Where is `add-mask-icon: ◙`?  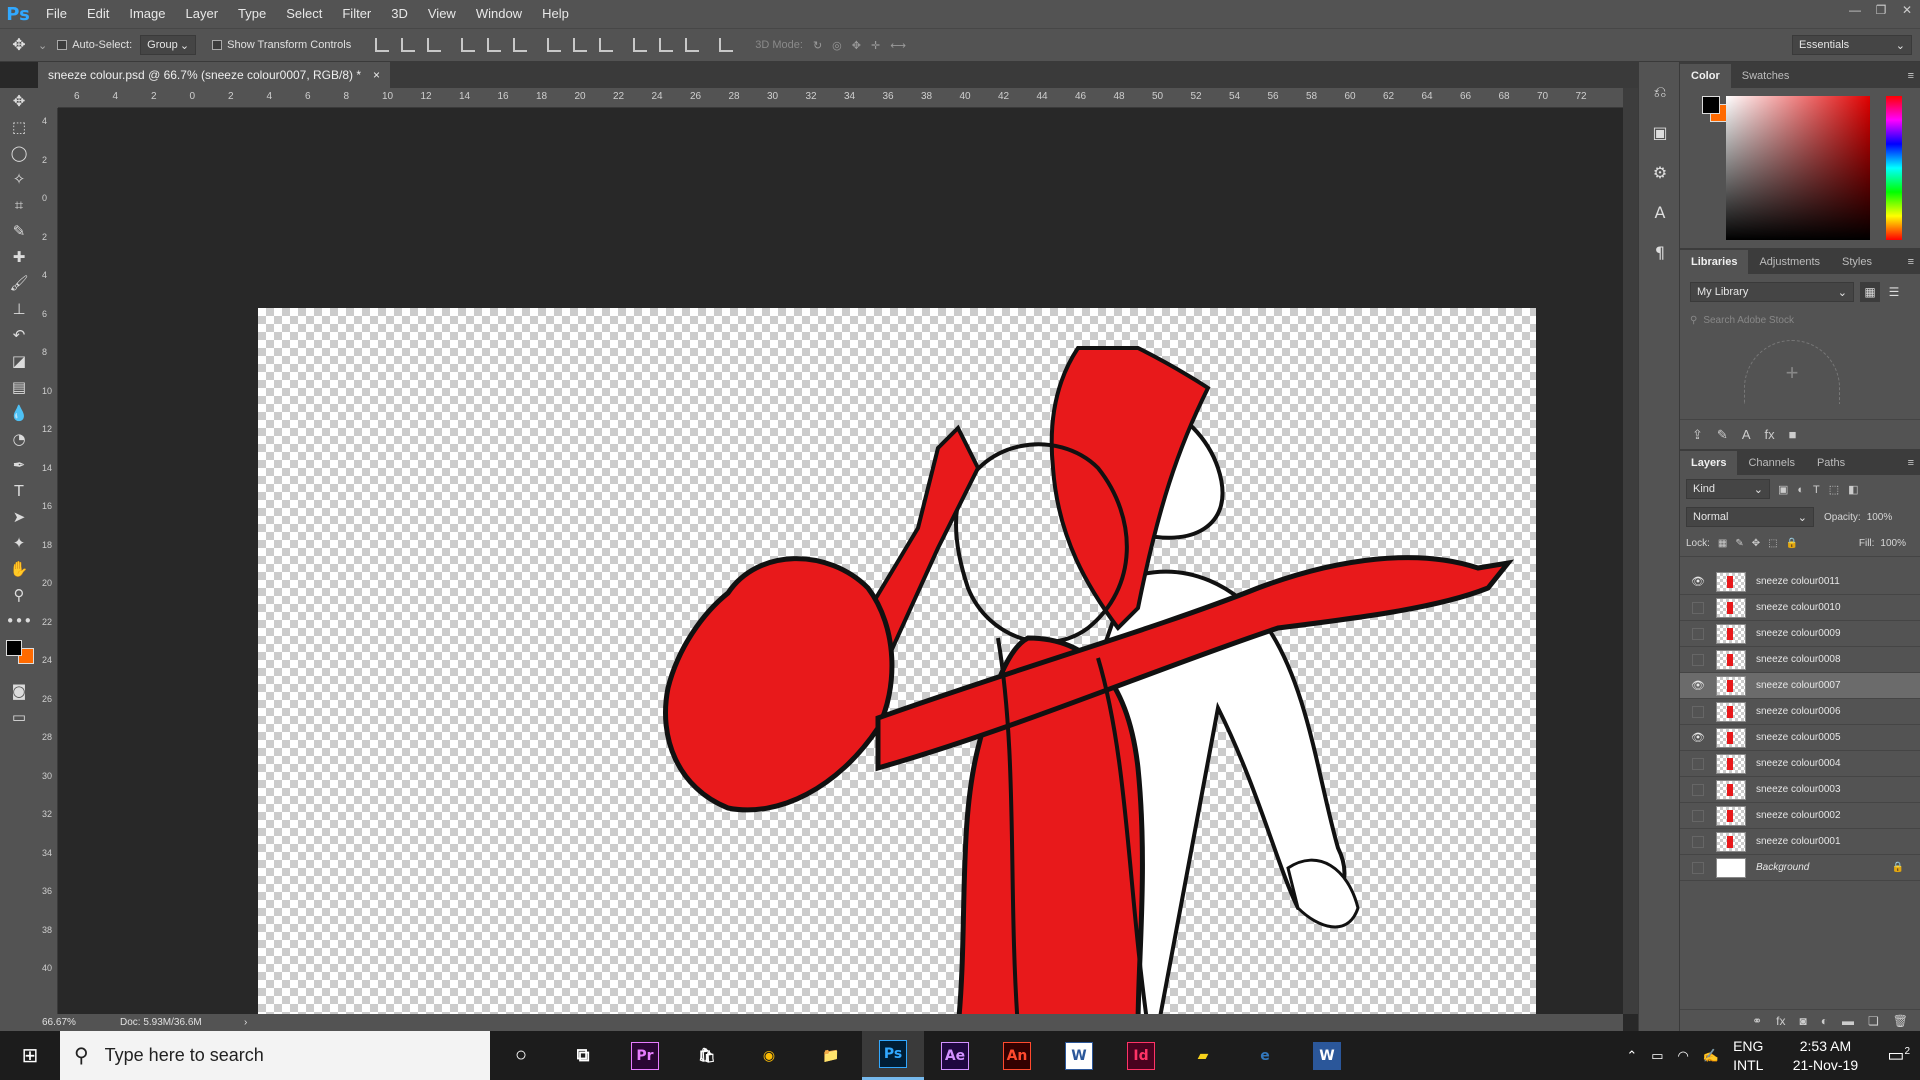 add-mask-icon: ◙ is located at coordinates (1803, 1021).